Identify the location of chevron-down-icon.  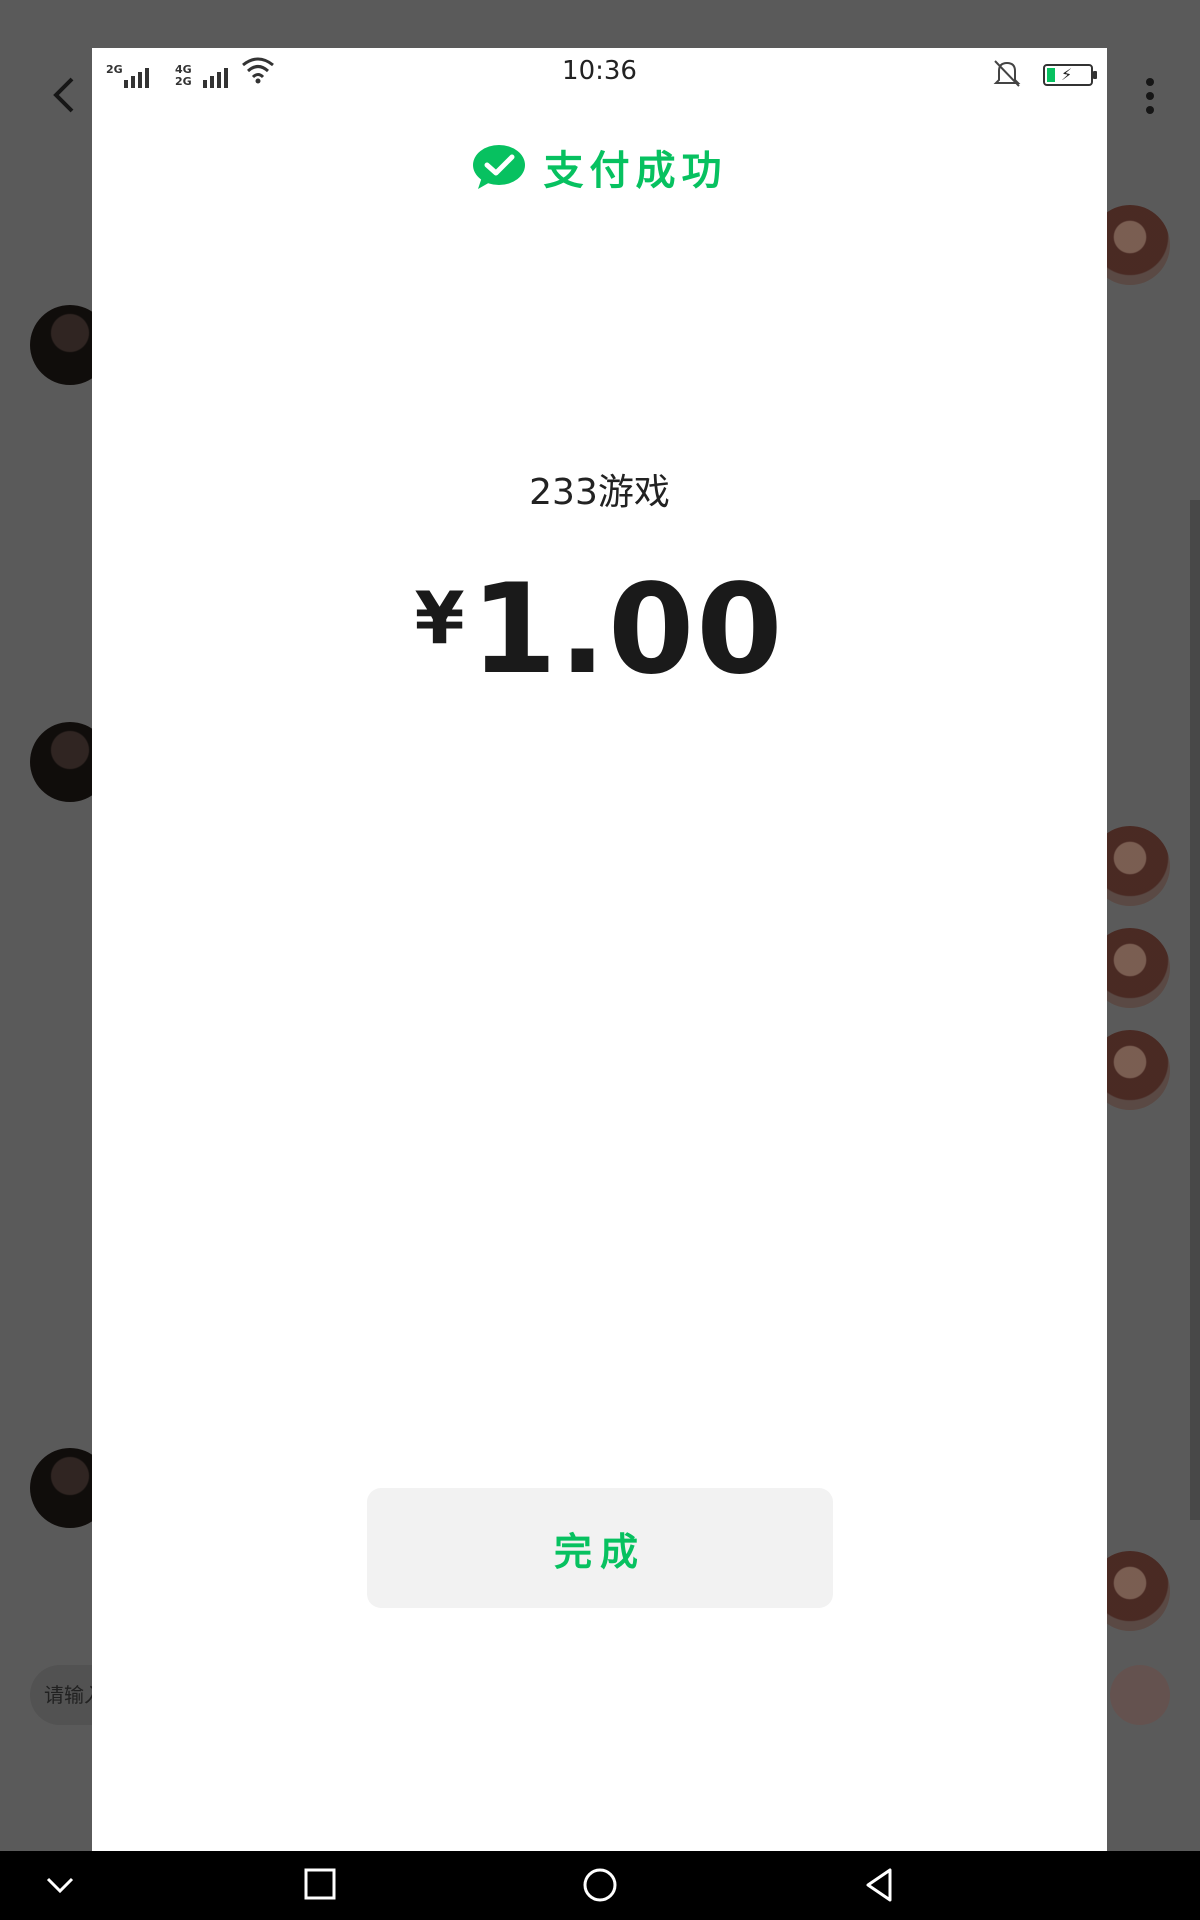
(60, 1885).